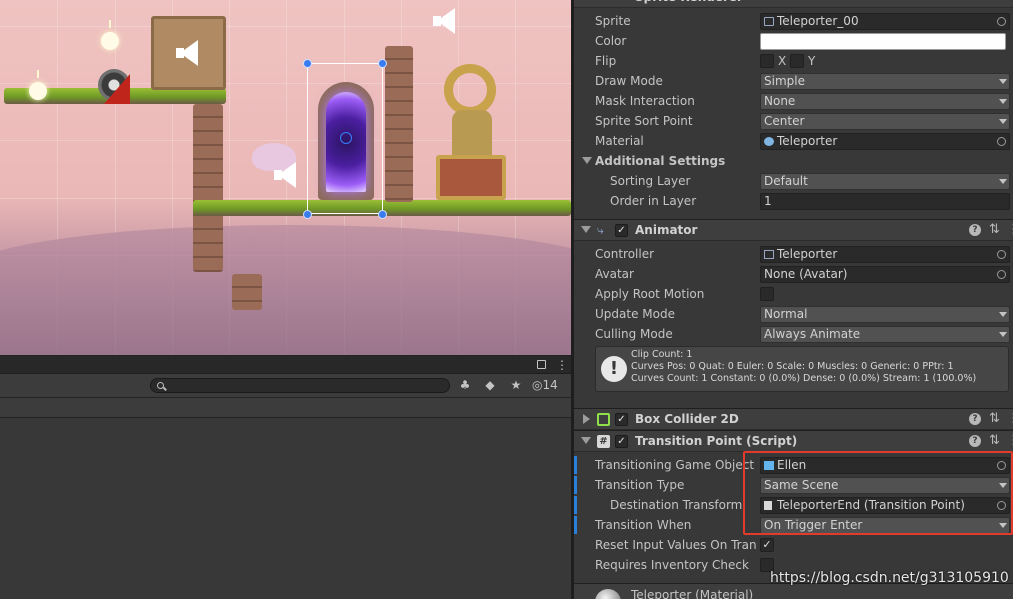  I want to click on field-label: Mask Interaction, so click(645, 101).